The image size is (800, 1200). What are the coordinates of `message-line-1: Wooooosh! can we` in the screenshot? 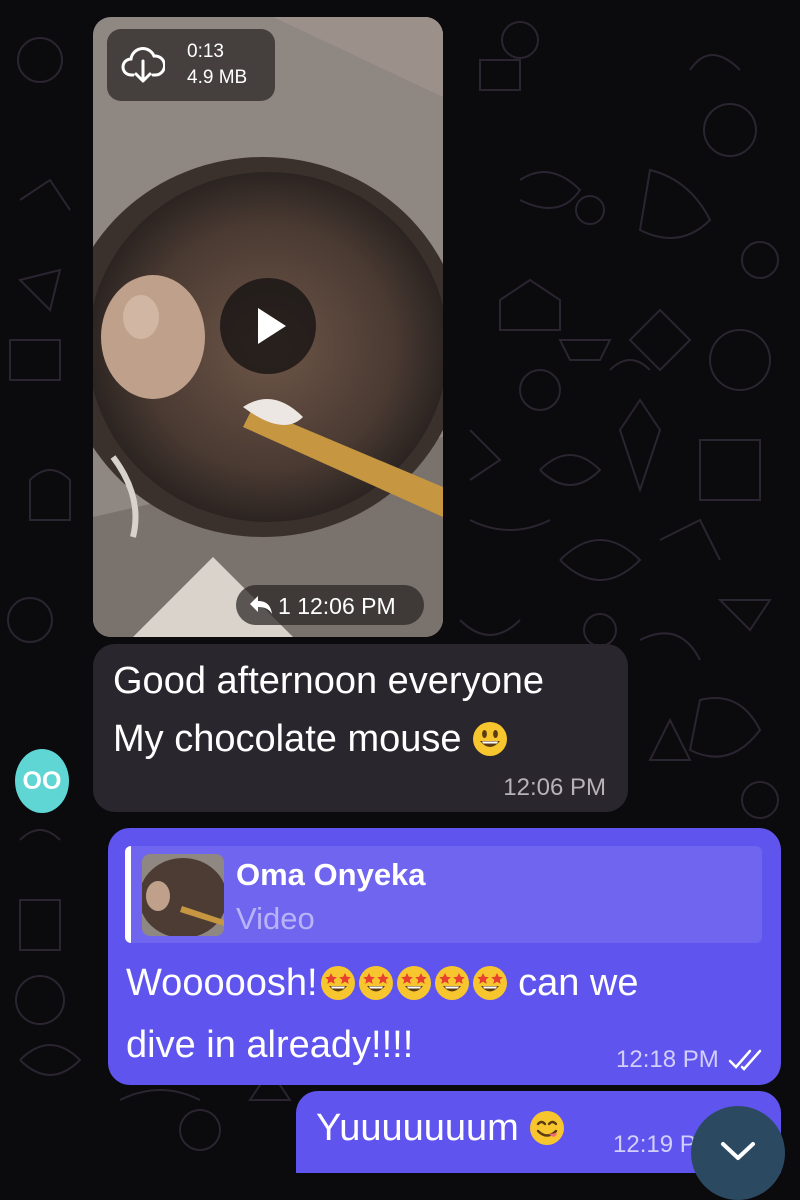 It's located at (382, 983).